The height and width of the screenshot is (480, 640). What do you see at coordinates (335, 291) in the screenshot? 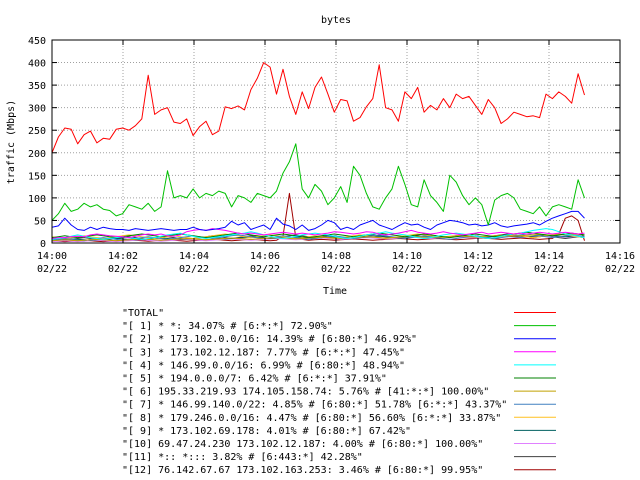
I see `x-axis-label: Time` at bounding box center [335, 291].